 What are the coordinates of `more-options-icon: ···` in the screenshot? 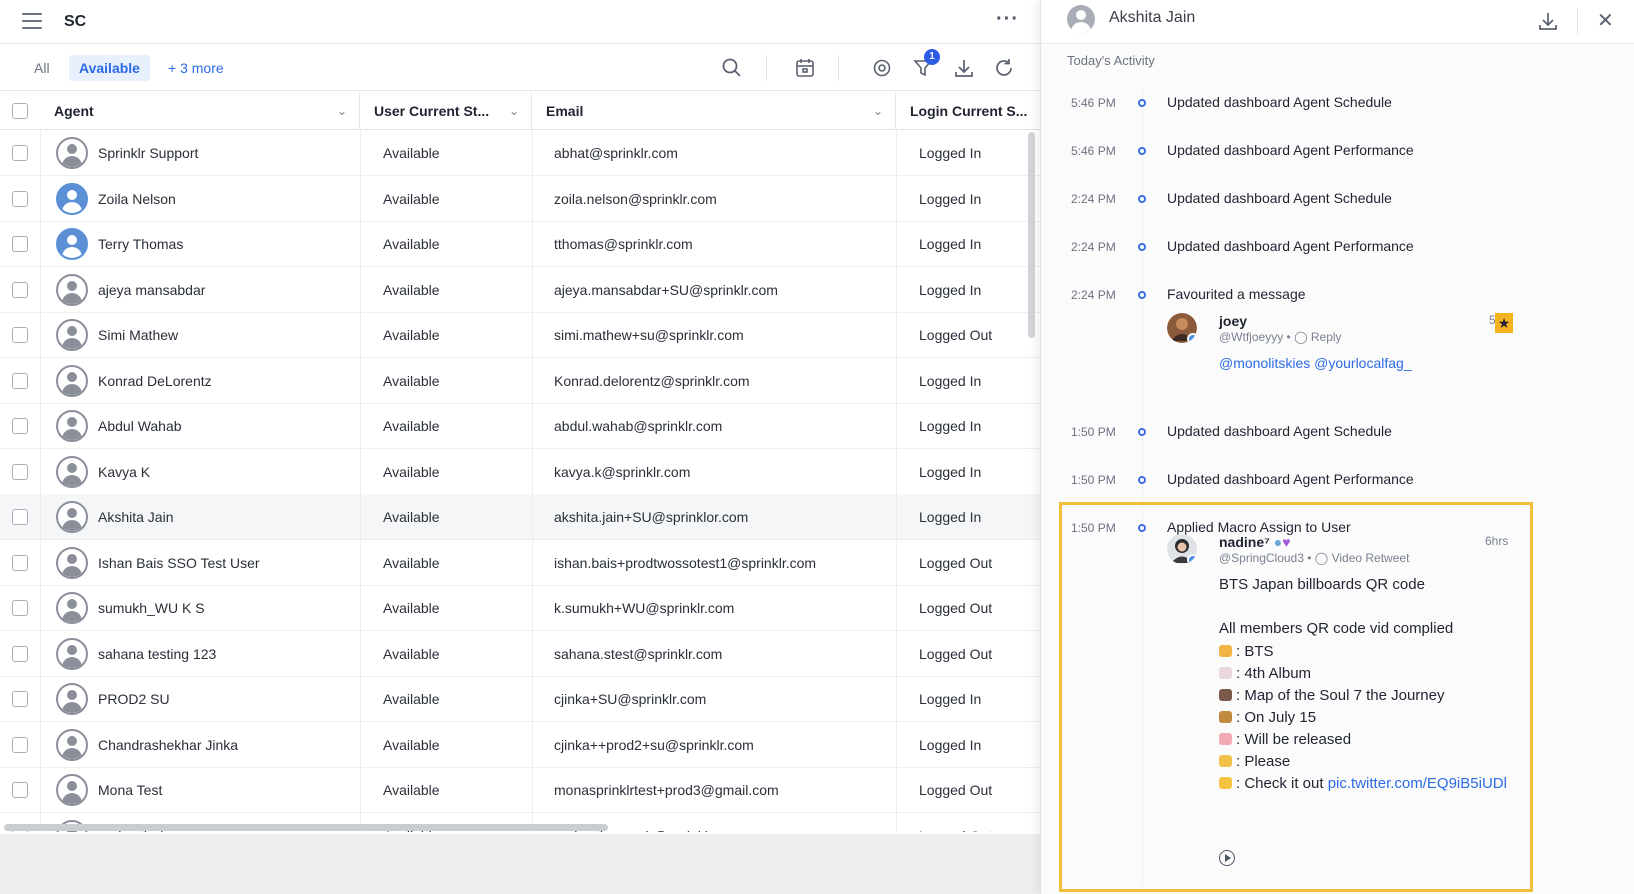 It's located at (1007, 19).